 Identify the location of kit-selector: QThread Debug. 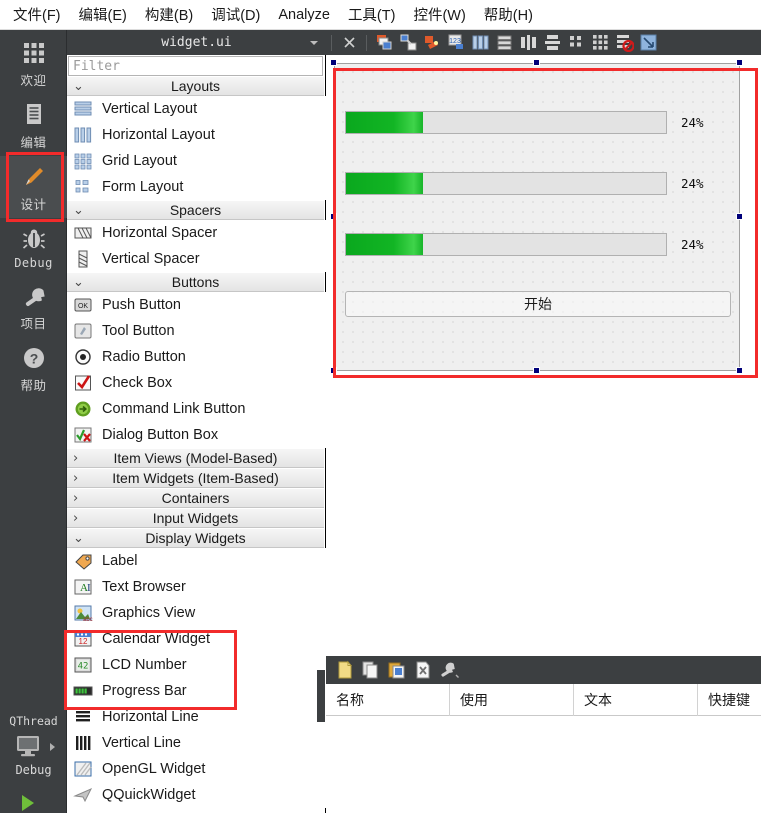
(33, 745).